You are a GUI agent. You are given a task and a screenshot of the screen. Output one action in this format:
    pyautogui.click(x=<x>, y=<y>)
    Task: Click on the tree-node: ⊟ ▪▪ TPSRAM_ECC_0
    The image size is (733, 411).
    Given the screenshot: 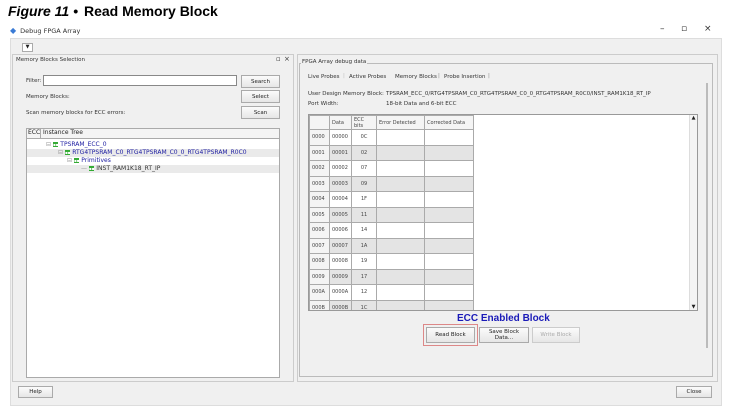 What is the action you would take?
    pyautogui.click(x=153, y=145)
    